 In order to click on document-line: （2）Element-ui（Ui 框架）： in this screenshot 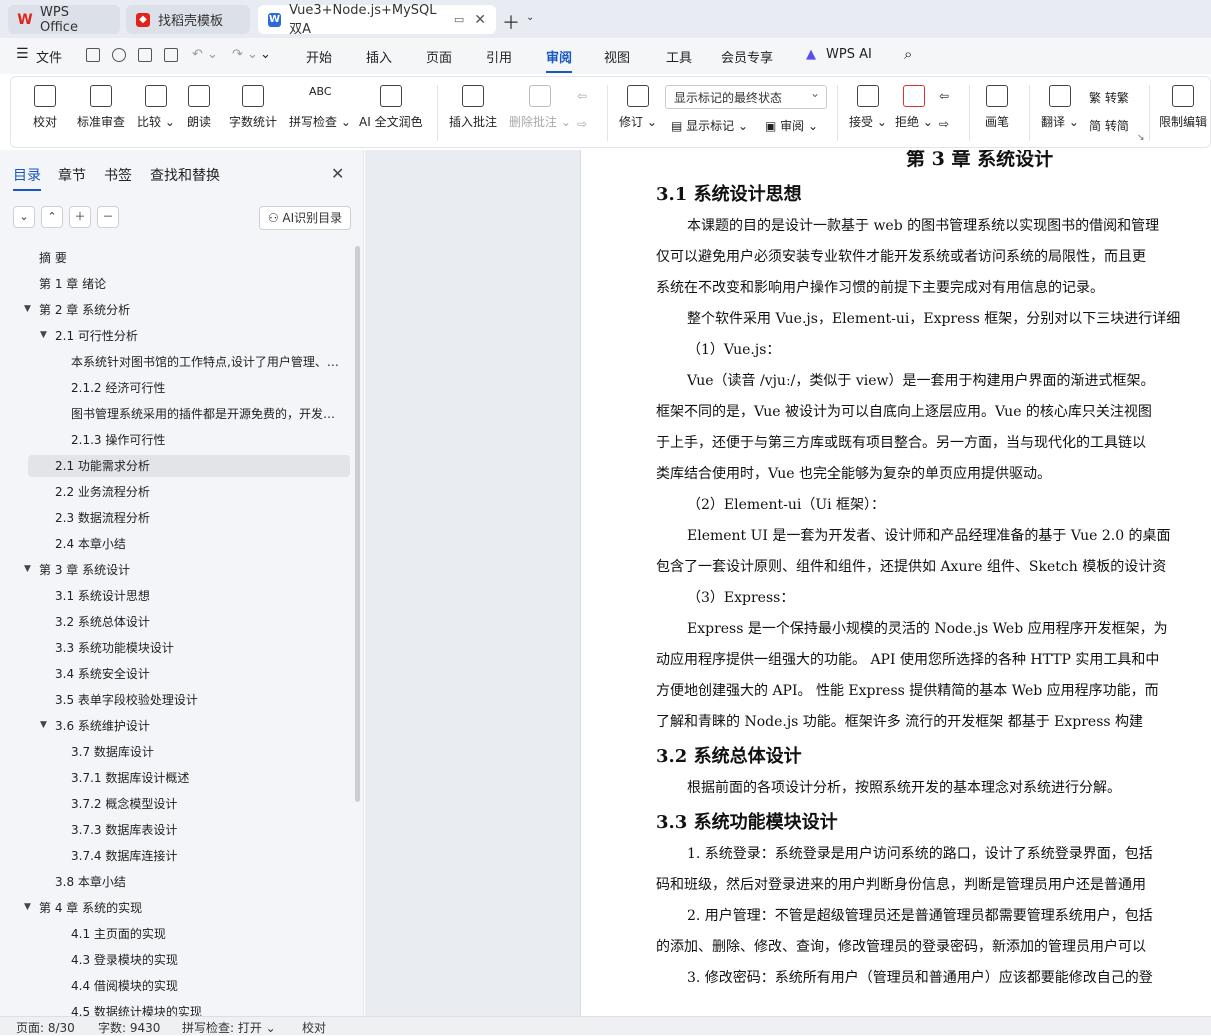, I will do `click(786, 504)`.